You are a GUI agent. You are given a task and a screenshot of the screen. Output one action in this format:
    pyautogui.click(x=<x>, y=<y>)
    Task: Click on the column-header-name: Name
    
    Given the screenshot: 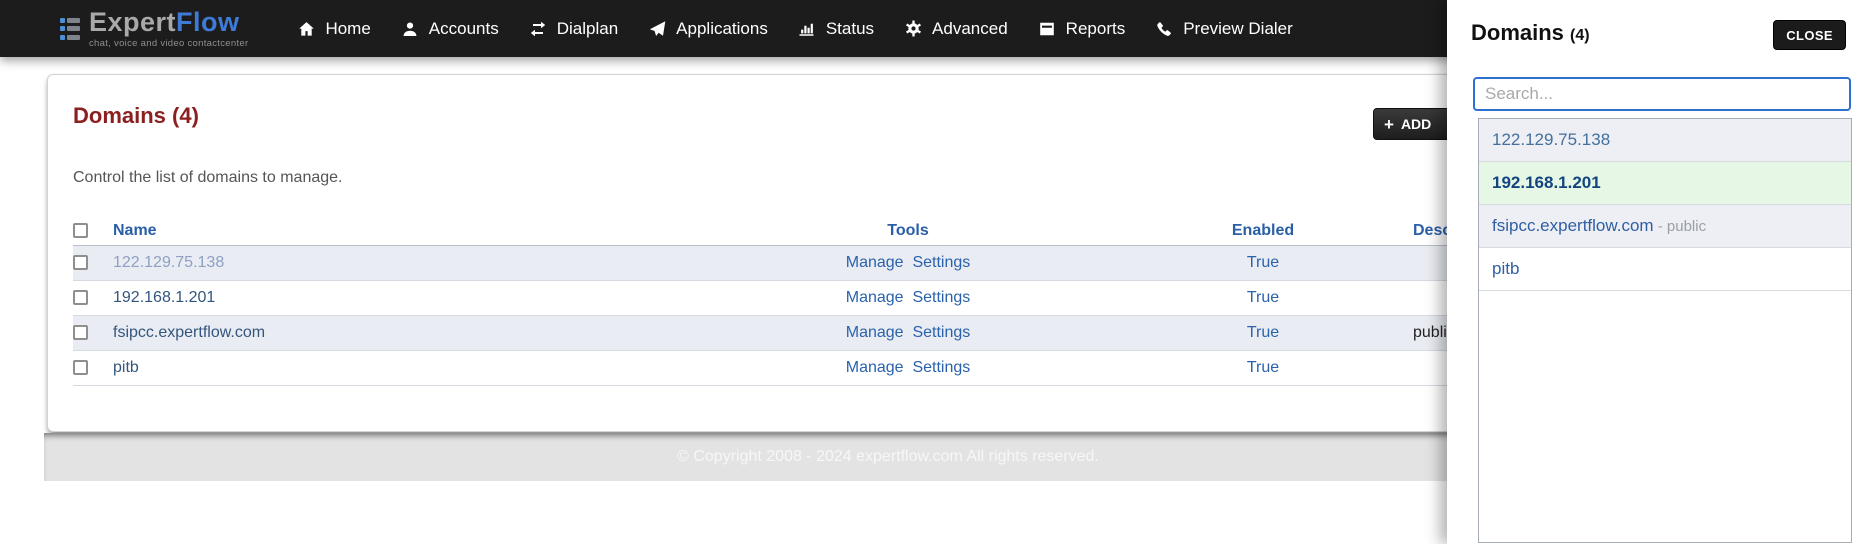 What is the action you would take?
    pyautogui.click(x=408, y=231)
    